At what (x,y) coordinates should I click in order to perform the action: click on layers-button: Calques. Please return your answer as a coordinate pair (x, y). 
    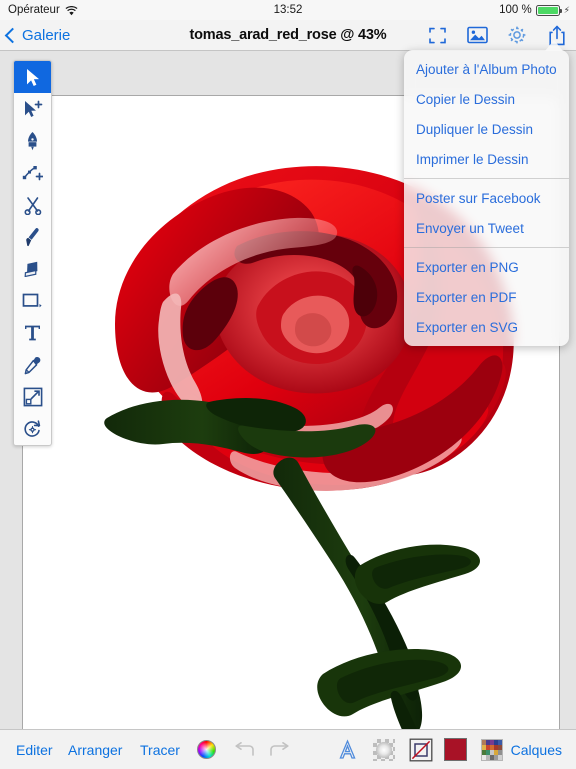
    Looking at the image, I should click on (536, 750).